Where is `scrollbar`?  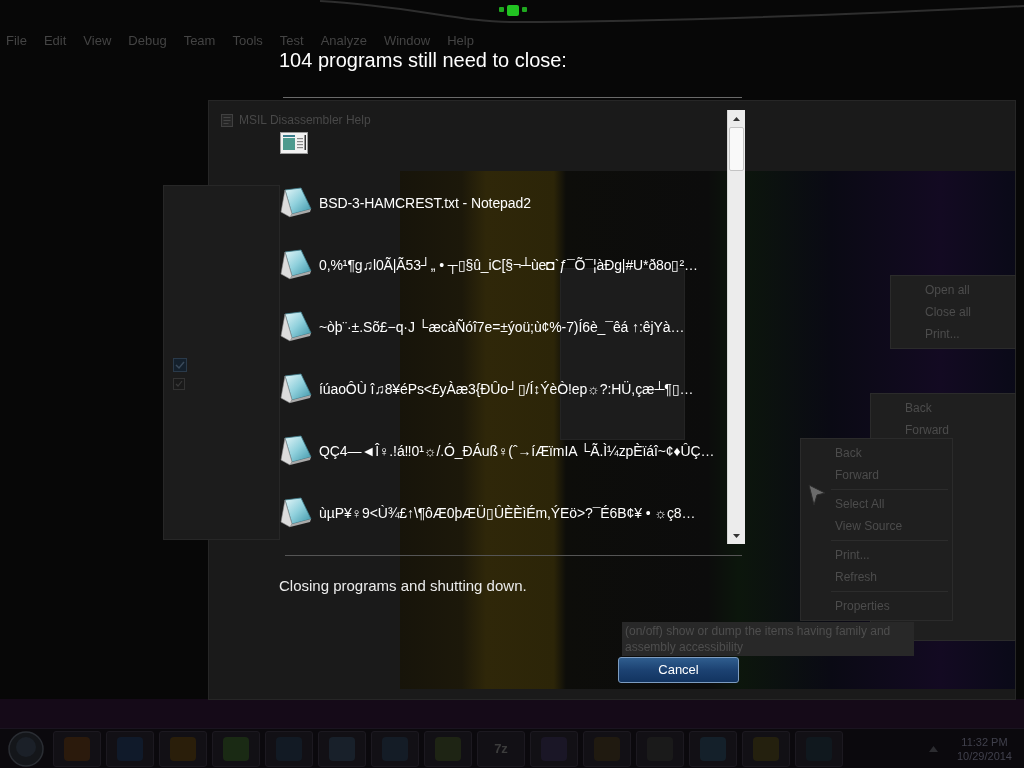 scrollbar is located at coordinates (736, 327).